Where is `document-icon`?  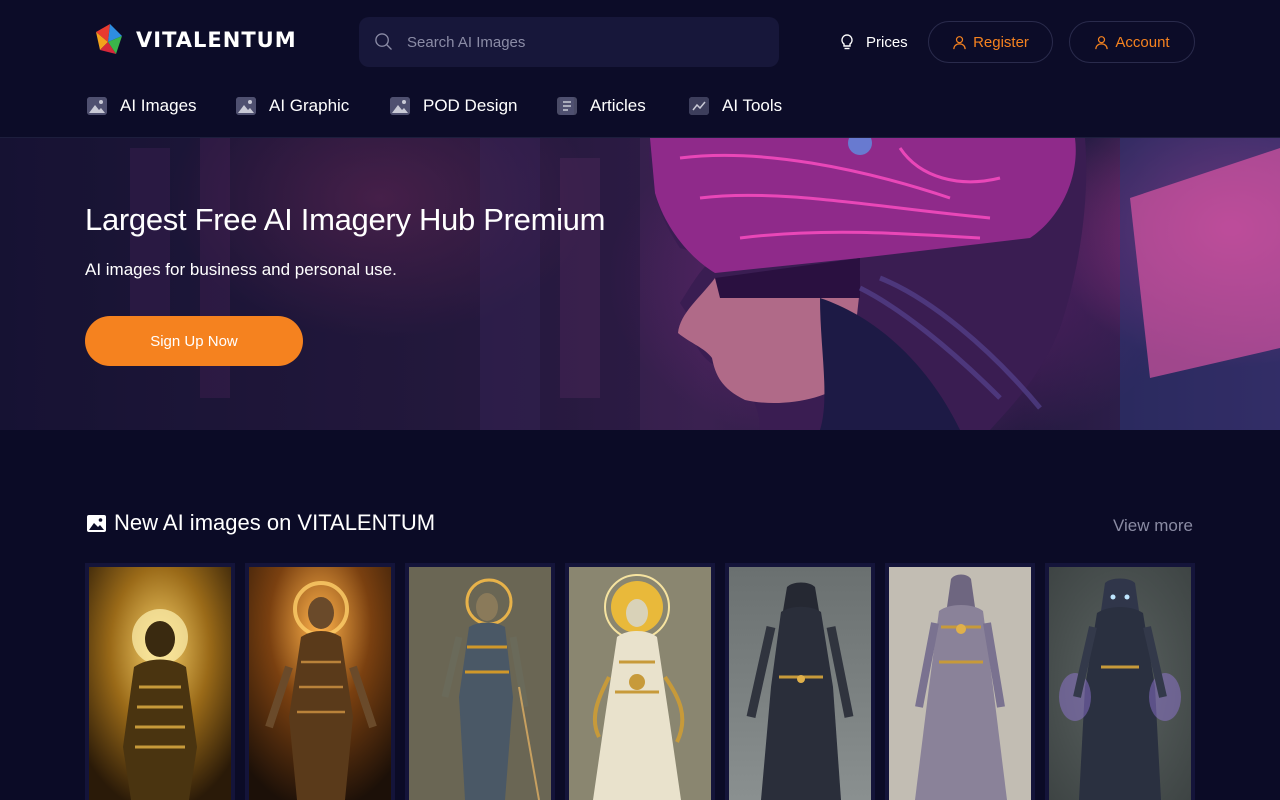
document-icon is located at coordinates (567, 106).